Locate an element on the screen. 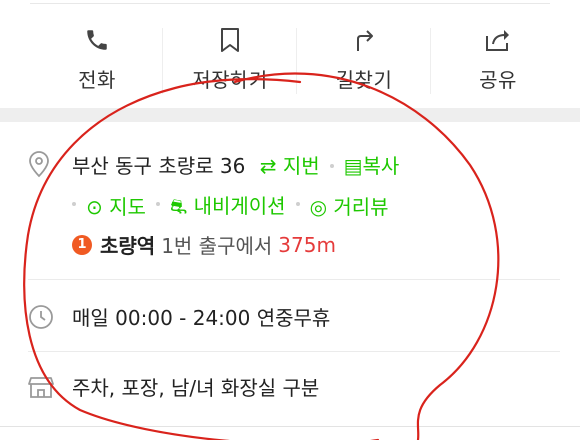 This screenshot has width=580, height=440. share-label: 공유 is located at coordinates (498, 80).